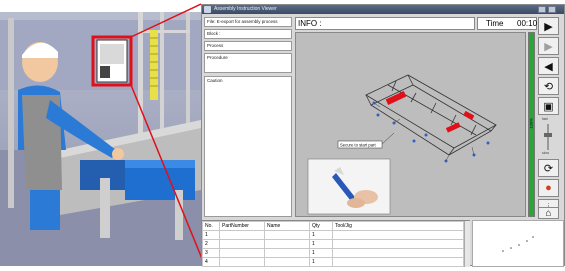 Image resolution: width=565 pixels, height=271 pixels. I want to click on callout-label: Secure to start part, so click(358, 145).